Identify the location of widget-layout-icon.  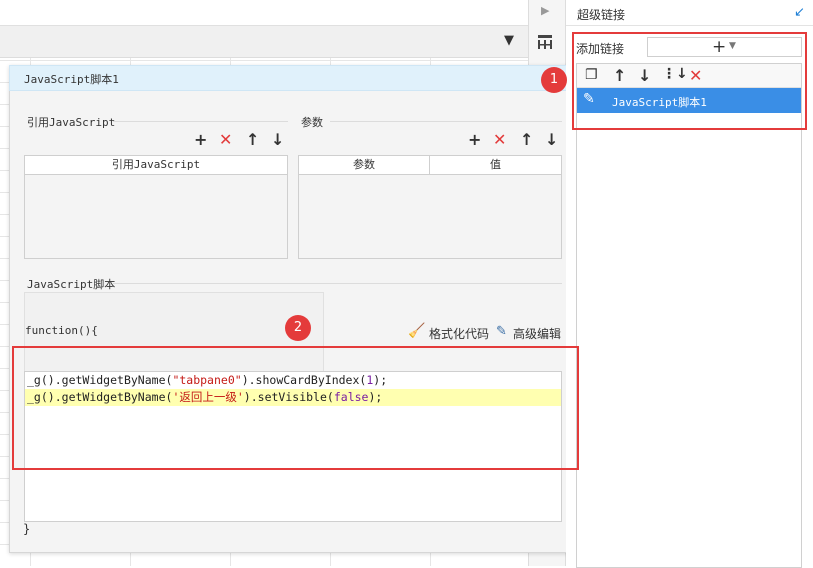
(545, 44).